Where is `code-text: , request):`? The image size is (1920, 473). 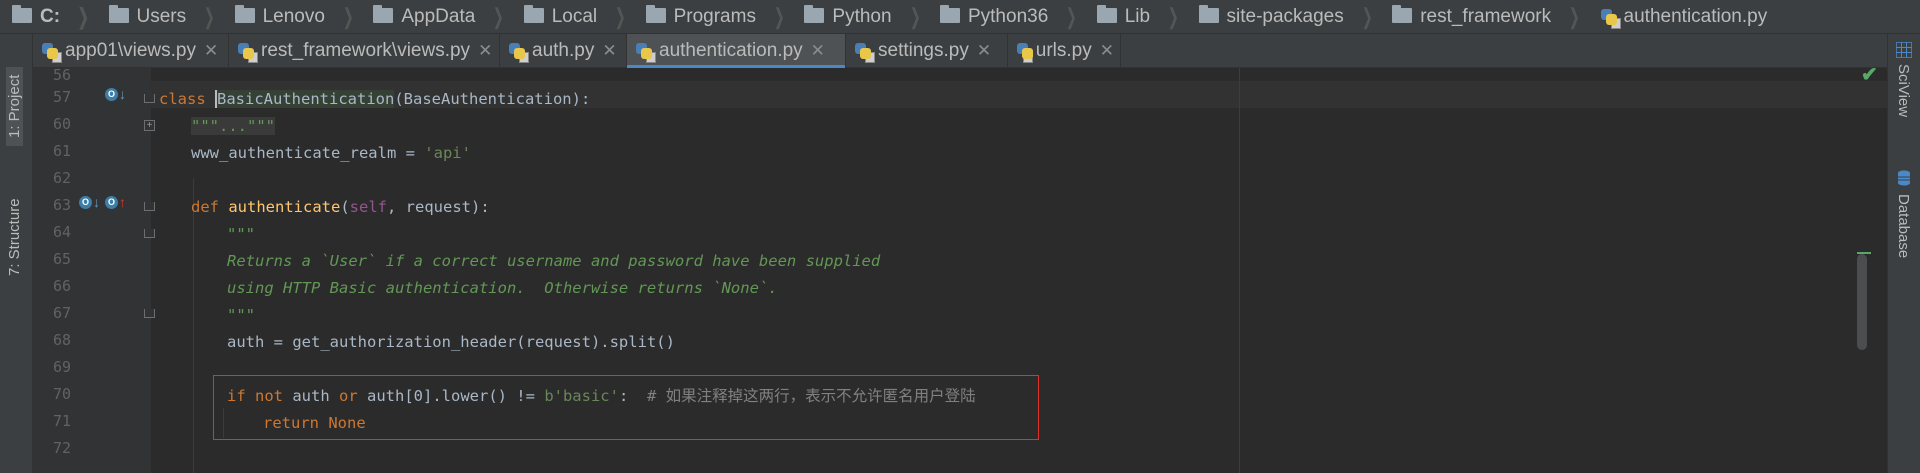 code-text: , request): is located at coordinates (438, 207).